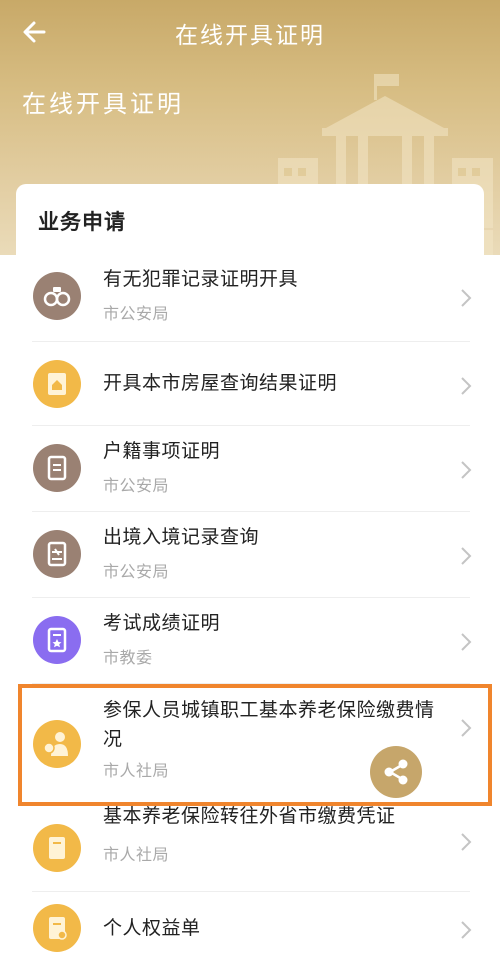 The width and height of the screenshot is (500, 960). Describe the element at coordinates (57, 296) in the screenshot. I see `handcuffs-icon` at that location.